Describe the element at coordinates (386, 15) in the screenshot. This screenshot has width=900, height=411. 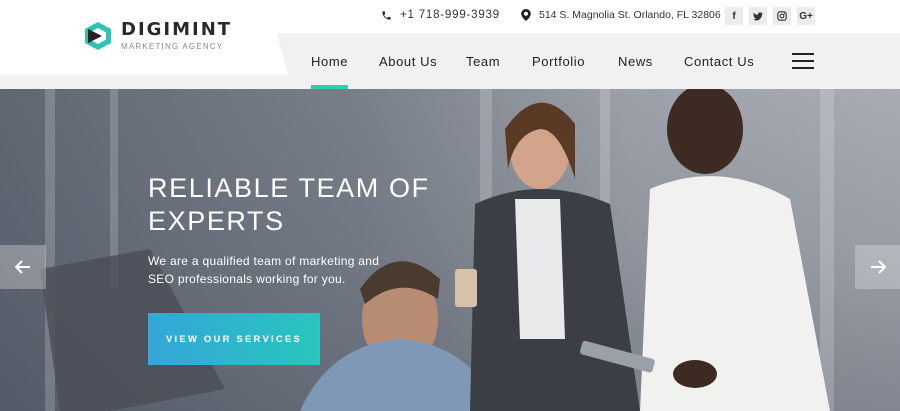
I see `phone-icon` at that location.